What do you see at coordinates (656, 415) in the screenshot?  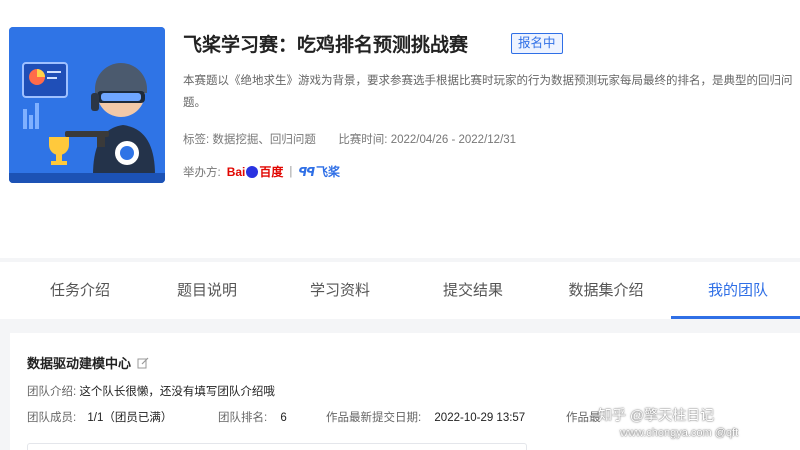 I see `zhihu-watermark: 知乎 @擎天柱日记` at bounding box center [656, 415].